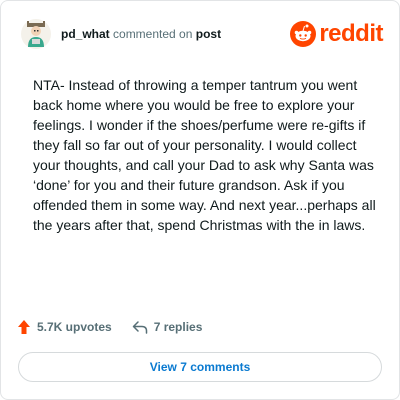  I want to click on reddit-snoo-icon, so click(303, 34).